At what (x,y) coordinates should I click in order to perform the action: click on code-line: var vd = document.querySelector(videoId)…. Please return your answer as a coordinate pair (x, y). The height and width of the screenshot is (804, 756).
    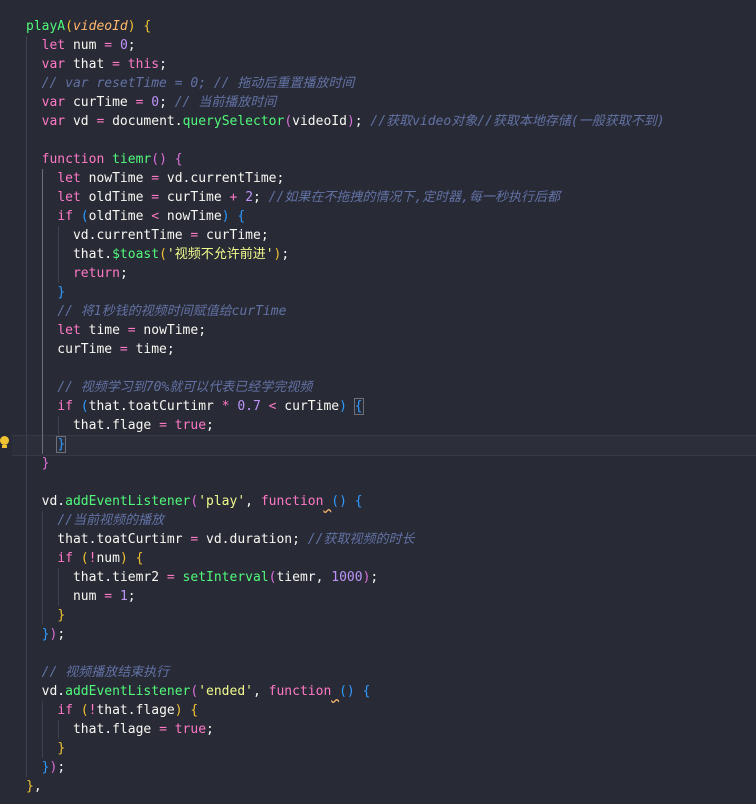
    Looking at the image, I should click on (345, 121).